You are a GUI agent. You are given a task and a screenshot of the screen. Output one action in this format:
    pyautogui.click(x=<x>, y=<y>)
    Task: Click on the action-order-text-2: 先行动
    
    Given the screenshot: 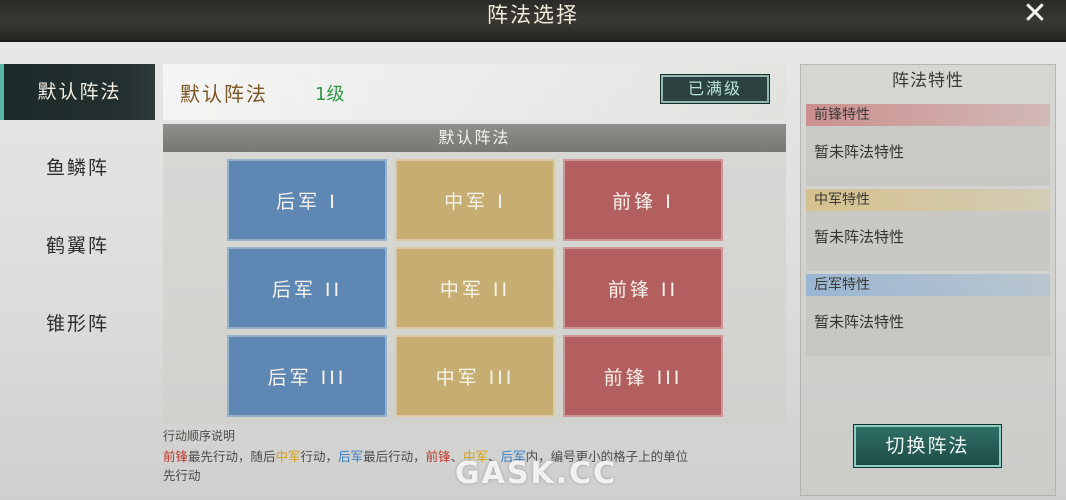 What is the action you would take?
    pyautogui.click(x=182, y=475)
    